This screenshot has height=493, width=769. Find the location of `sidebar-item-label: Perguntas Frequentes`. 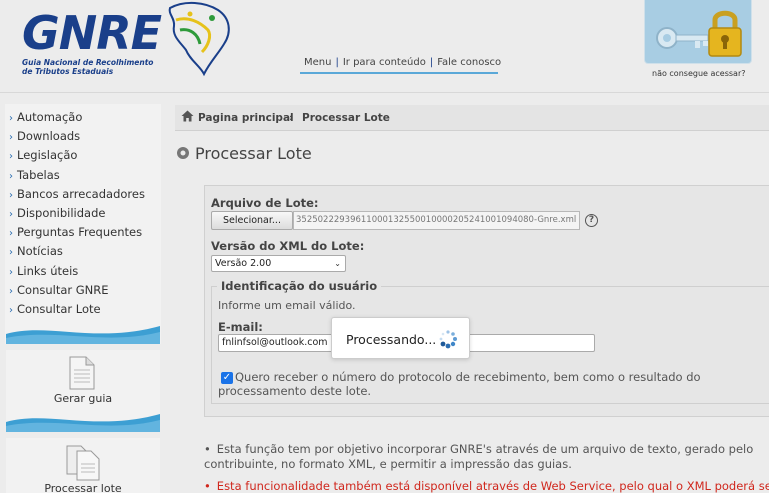

sidebar-item-label: Perguntas Frequentes is located at coordinates (80, 232).